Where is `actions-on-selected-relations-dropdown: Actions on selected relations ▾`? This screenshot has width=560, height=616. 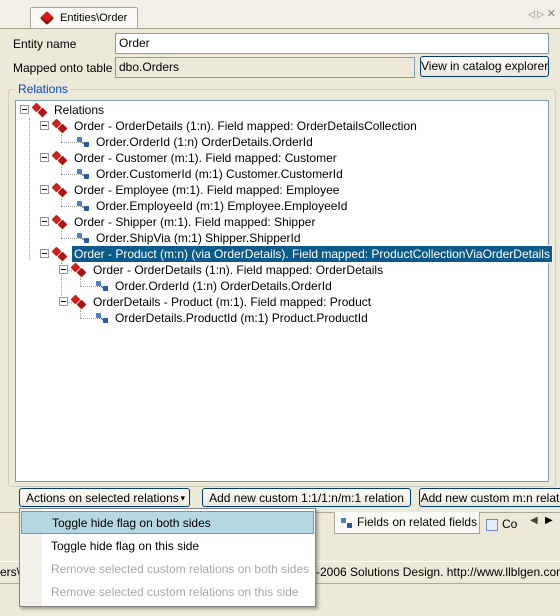
actions-on-selected-relations-dropdown: Actions on selected relations ▾ is located at coordinates (104, 497).